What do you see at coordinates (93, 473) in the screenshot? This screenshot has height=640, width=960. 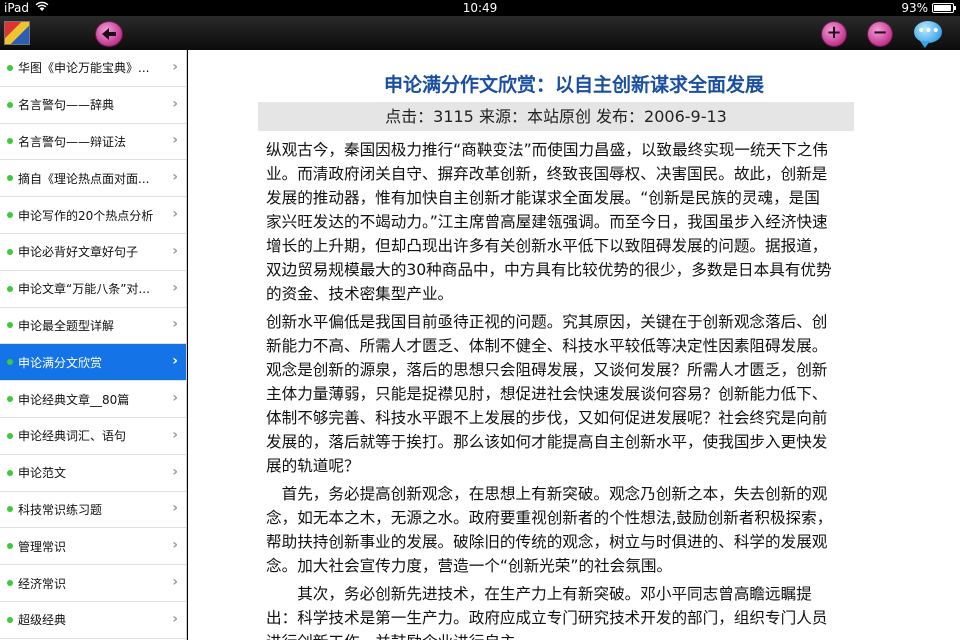 I see `sidebar-item: 申论范文 ›` at bounding box center [93, 473].